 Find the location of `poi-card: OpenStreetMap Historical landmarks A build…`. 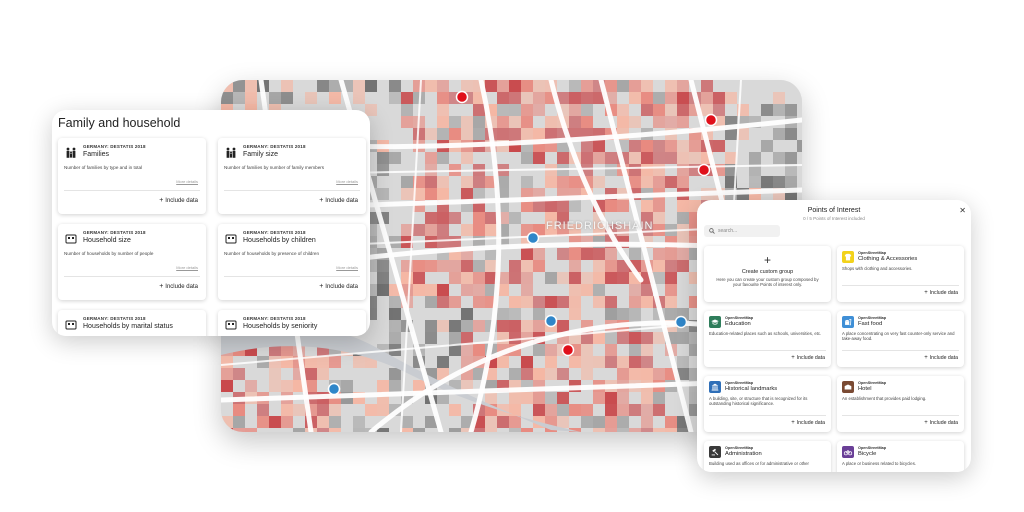

poi-card: OpenStreetMap Historical landmarks A build… is located at coordinates (767, 404).